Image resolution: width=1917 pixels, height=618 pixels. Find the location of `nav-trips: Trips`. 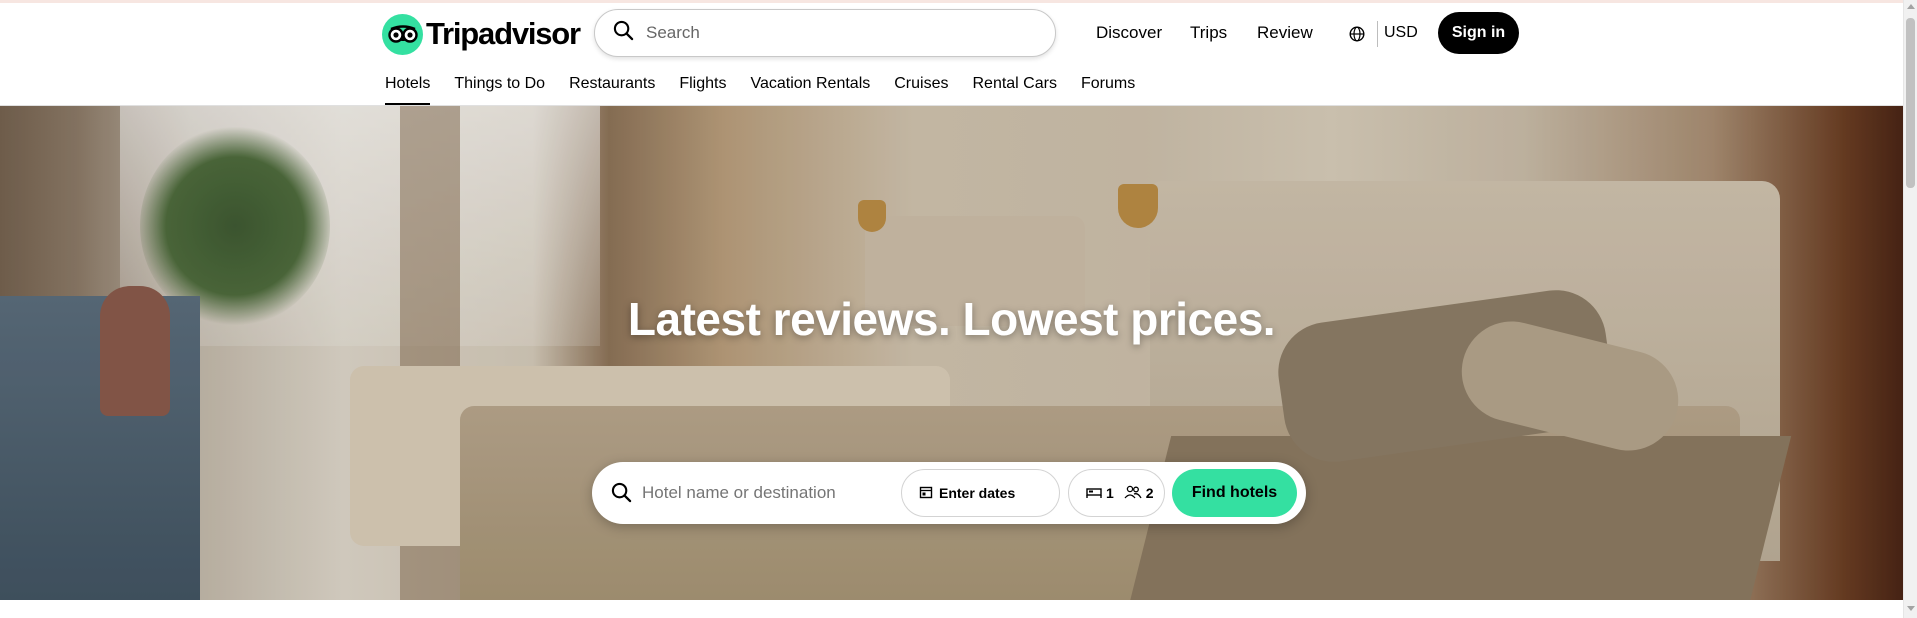

nav-trips: Trips is located at coordinates (1208, 33).